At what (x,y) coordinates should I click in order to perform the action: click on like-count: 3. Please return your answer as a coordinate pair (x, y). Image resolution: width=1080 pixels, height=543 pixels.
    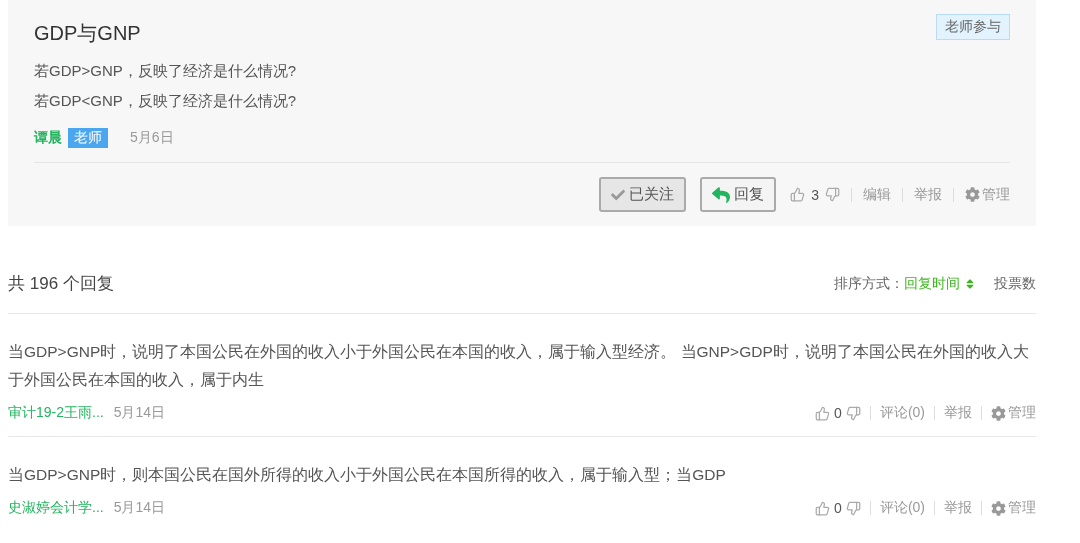
    Looking at the image, I should click on (815, 194).